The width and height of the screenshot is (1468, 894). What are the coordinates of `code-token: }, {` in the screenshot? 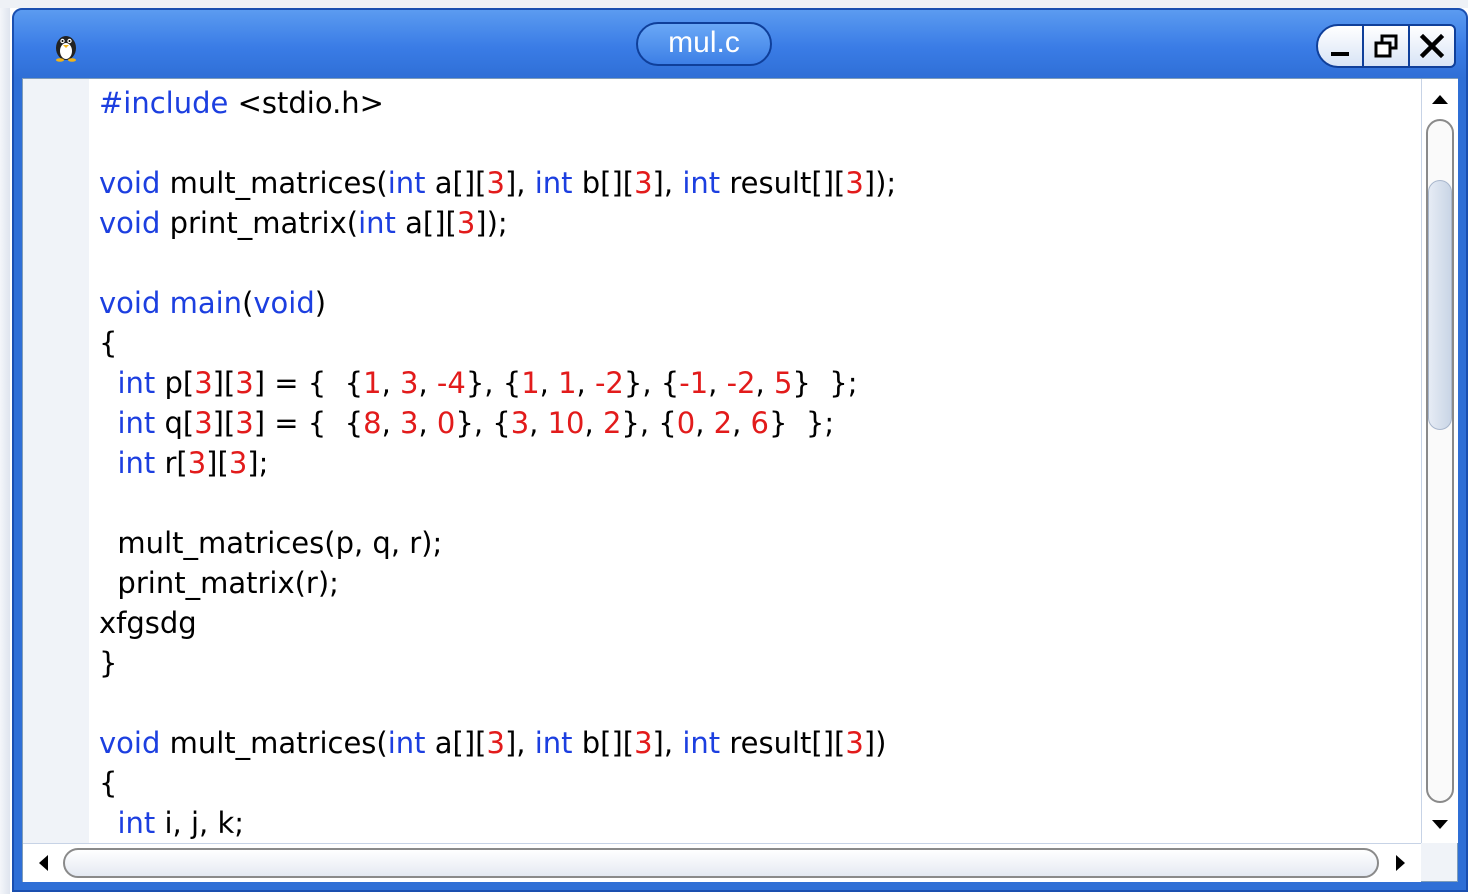 It's located at (651, 383).